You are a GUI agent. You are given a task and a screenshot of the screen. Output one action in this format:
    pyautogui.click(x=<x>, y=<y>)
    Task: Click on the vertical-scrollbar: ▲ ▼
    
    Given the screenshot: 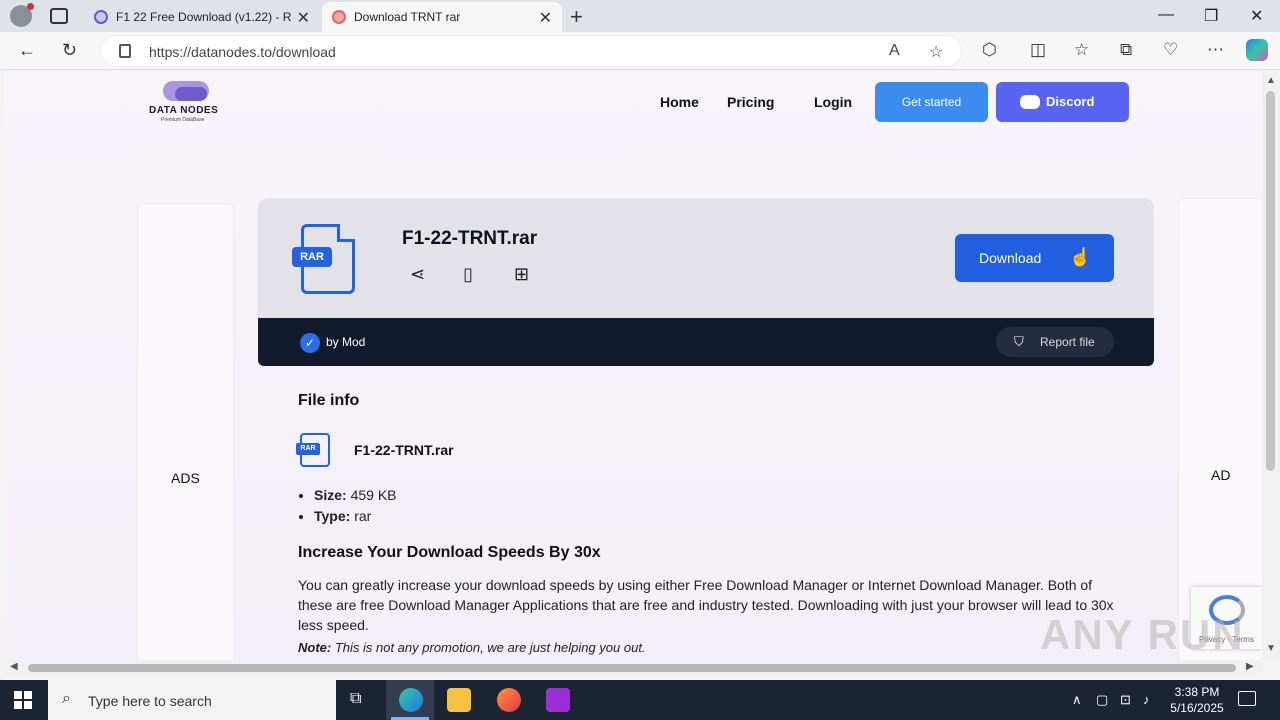 What is the action you would take?
    pyautogui.click(x=1271, y=365)
    